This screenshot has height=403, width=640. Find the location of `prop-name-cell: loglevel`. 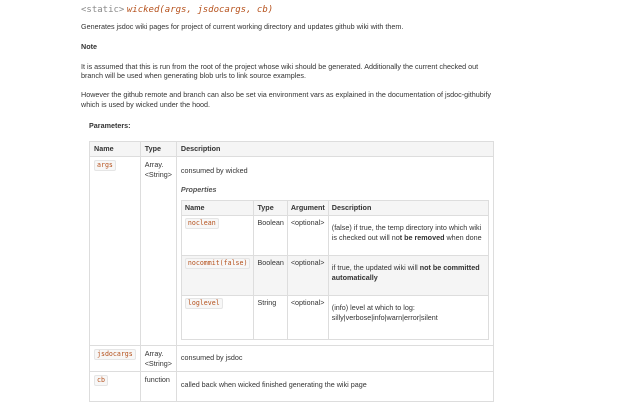

prop-name-cell: loglevel is located at coordinates (217, 318).